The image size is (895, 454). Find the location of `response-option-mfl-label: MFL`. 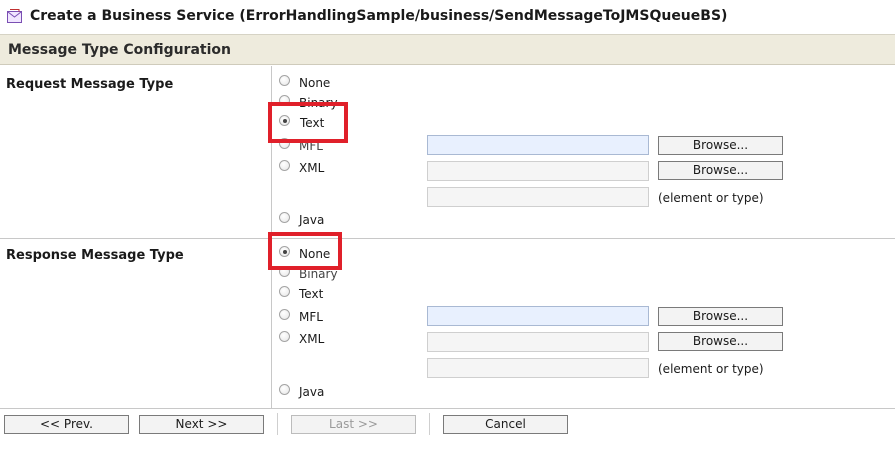

response-option-mfl-label: MFL is located at coordinates (311, 317).